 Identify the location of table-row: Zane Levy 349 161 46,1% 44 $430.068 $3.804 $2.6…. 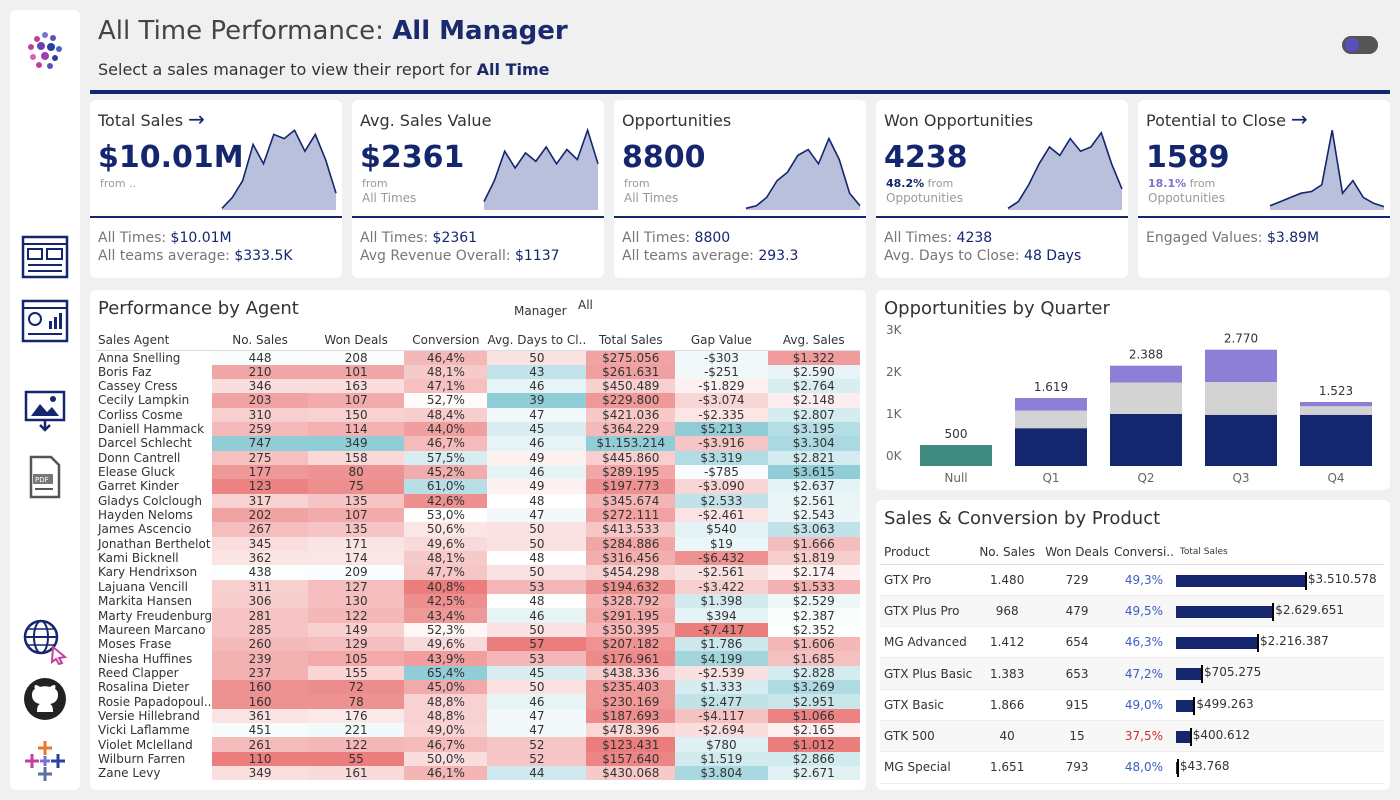
(478, 773).